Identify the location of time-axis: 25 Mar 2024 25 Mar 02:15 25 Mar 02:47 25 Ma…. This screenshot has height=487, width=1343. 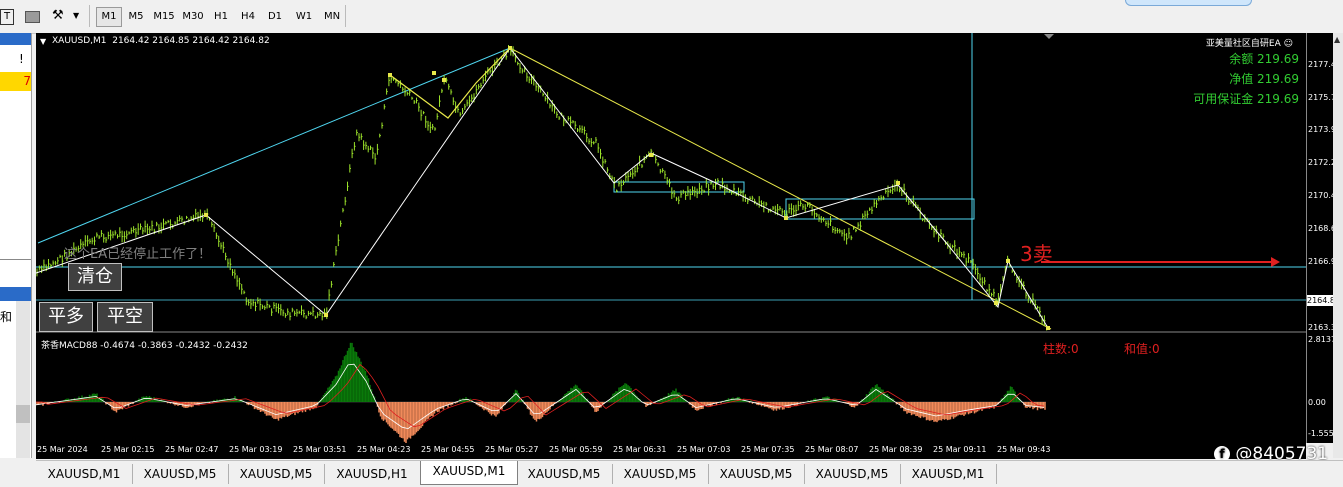
(671, 451).